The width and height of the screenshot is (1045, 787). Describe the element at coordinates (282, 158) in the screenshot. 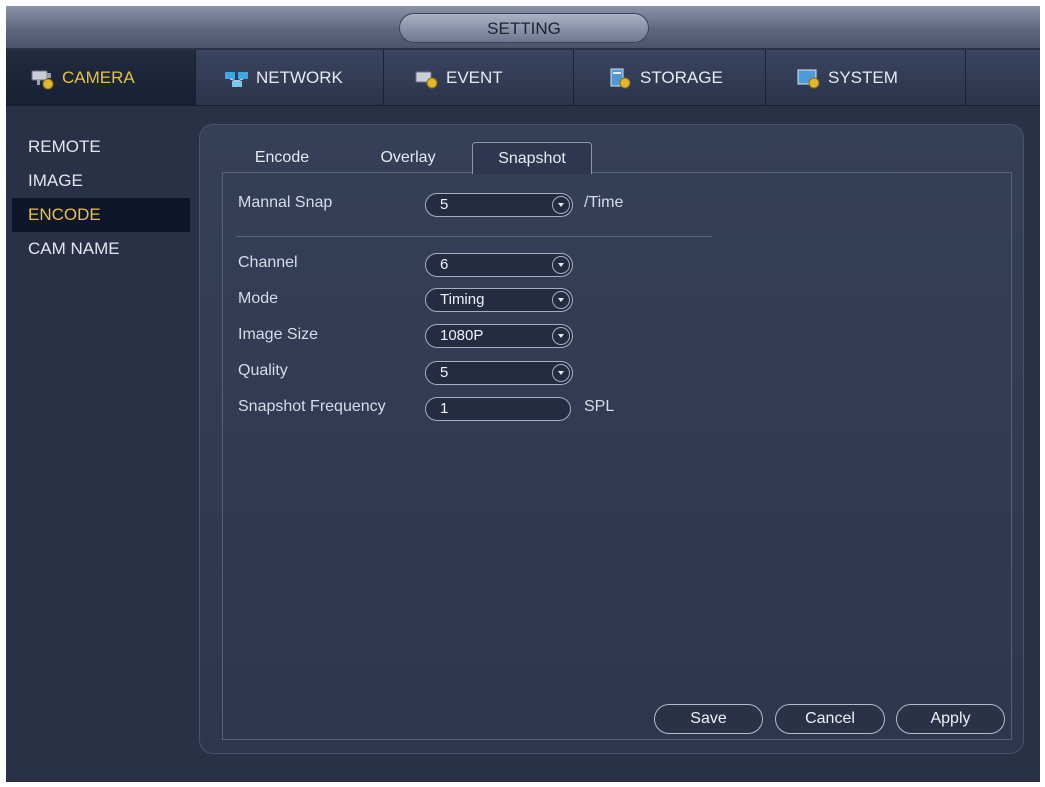

I see `tab-encode: Encode` at that location.